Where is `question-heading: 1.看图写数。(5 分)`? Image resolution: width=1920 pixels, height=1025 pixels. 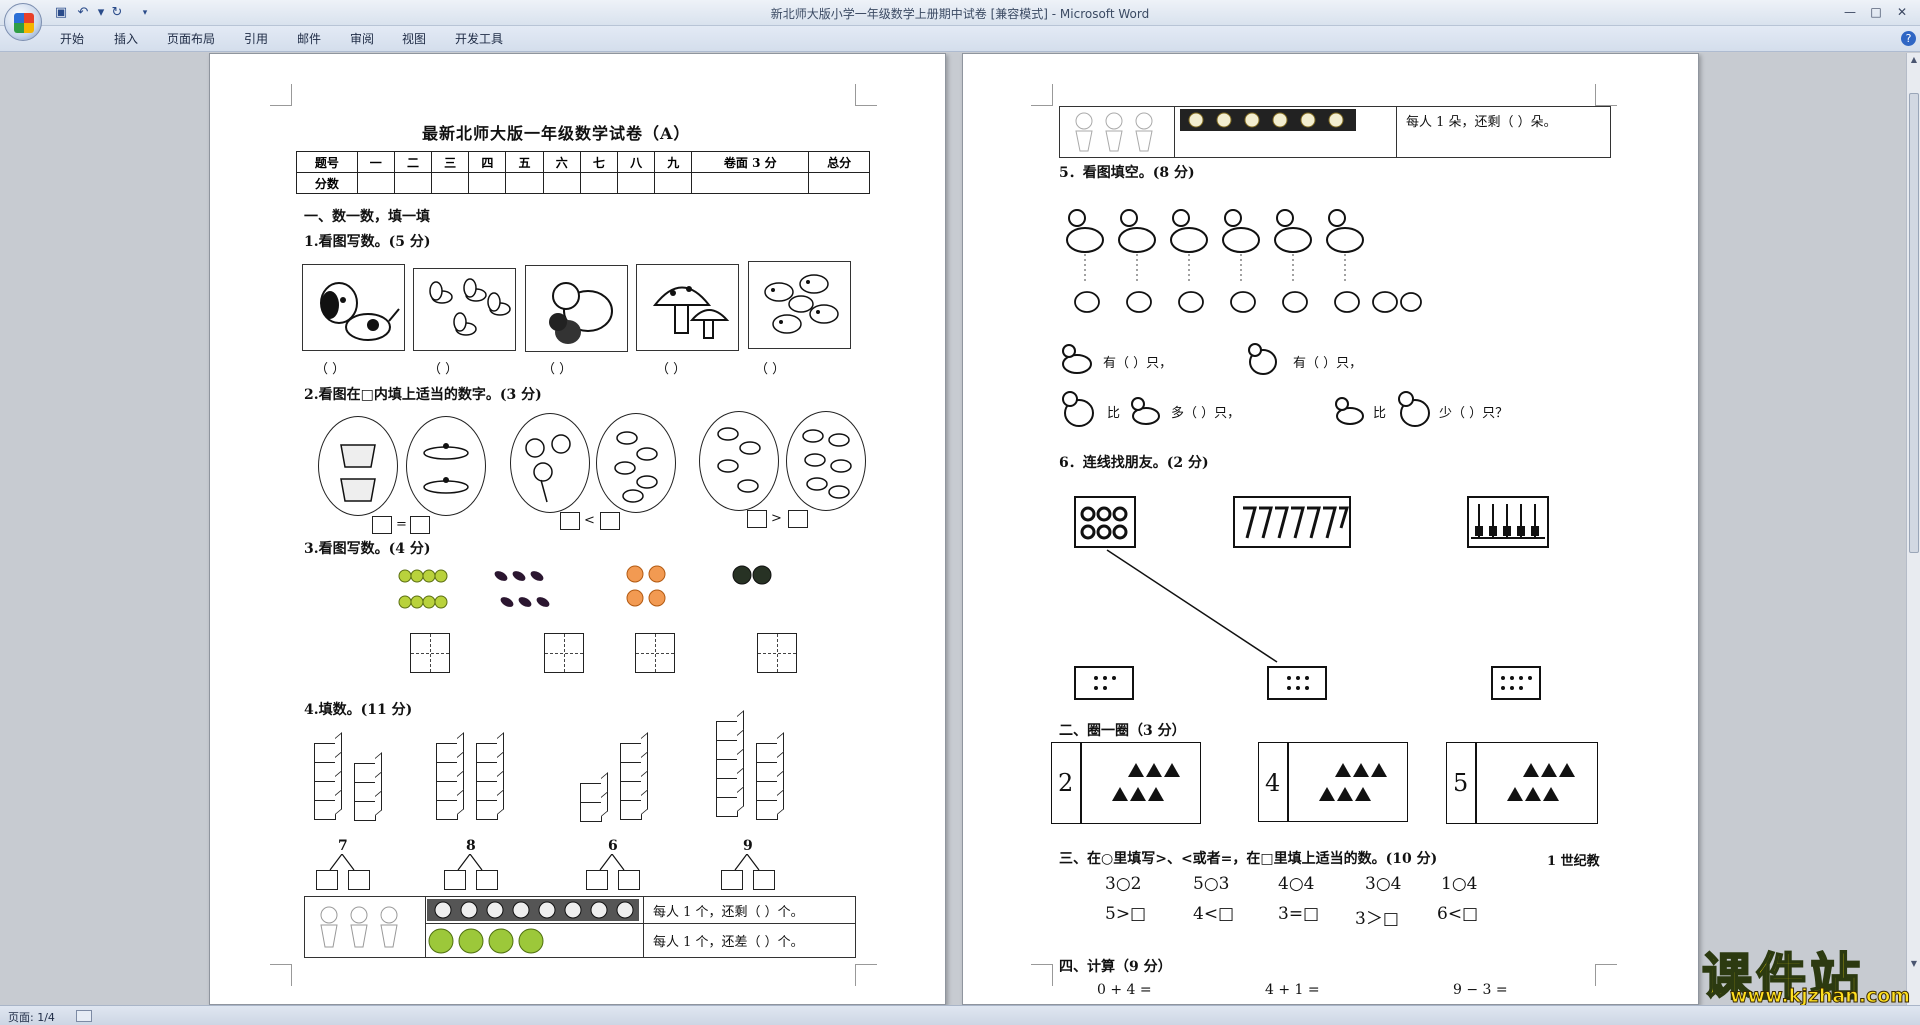
question-heading: 1.看图写数。(5 分) is located at coordinates (367, 242).